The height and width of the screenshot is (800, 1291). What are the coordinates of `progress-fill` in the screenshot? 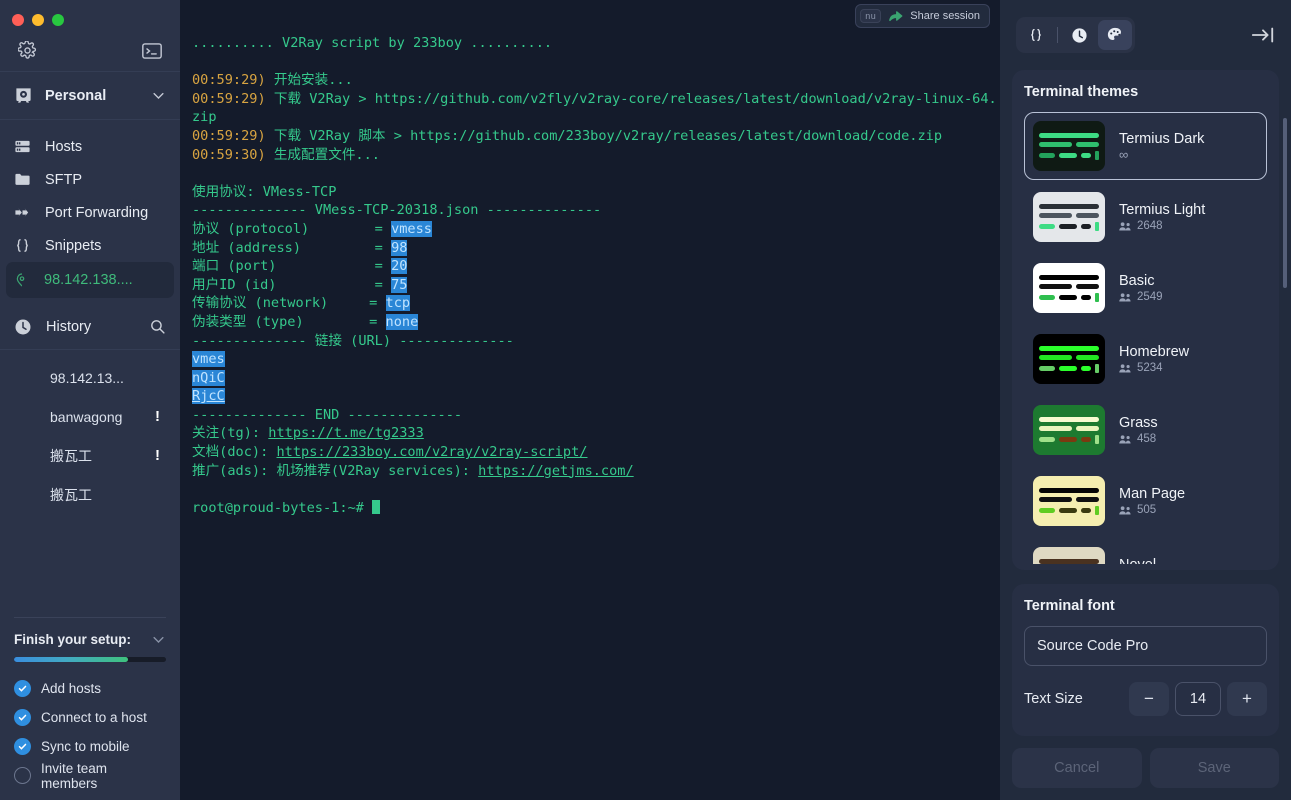 It's located at (71, 659).